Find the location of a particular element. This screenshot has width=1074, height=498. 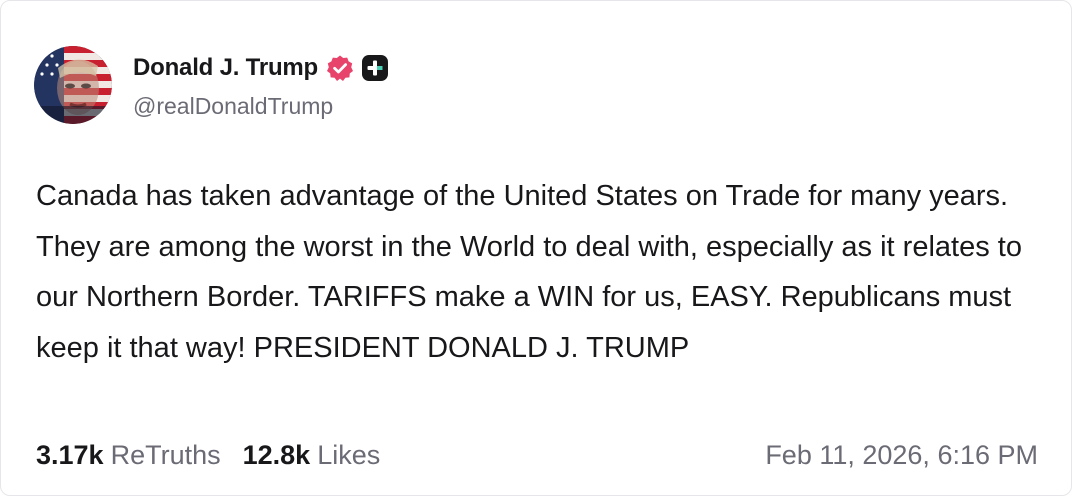

verified-badge-icon is located at coordinates (340, 68).